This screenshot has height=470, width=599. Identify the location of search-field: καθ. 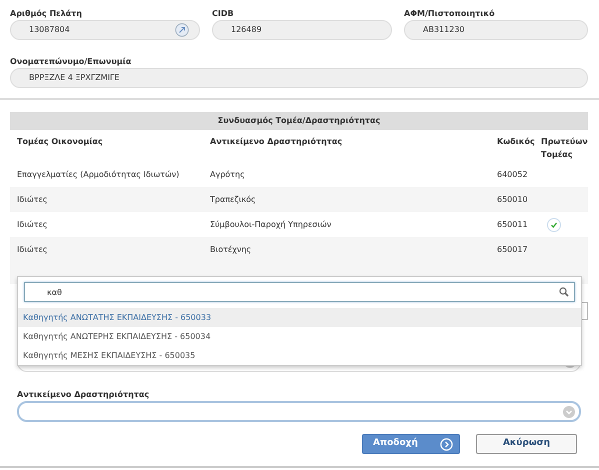
(299, 292).